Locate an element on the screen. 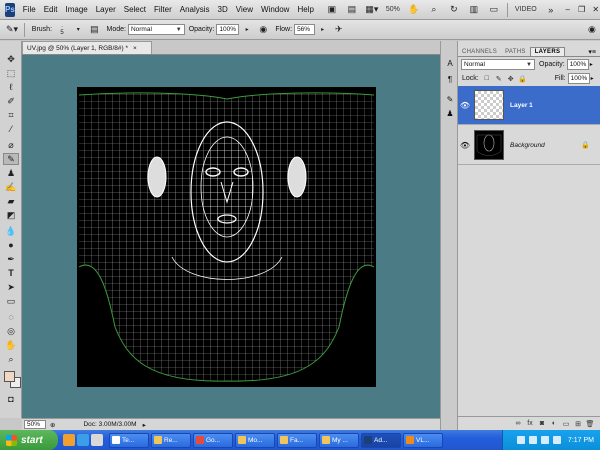 The width and height of the screenshot is (600, 450). start-button: start is located at coordinates (29, 440).